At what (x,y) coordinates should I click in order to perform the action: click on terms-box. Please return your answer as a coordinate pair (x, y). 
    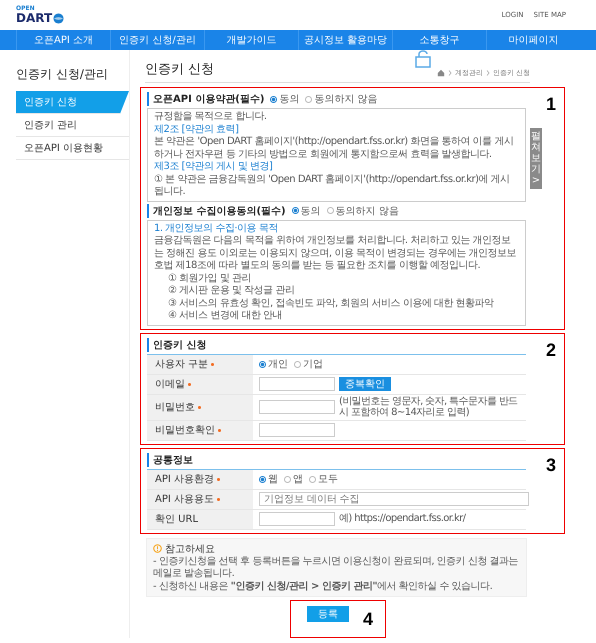
    Looking at the image, I should click on (336, 155).